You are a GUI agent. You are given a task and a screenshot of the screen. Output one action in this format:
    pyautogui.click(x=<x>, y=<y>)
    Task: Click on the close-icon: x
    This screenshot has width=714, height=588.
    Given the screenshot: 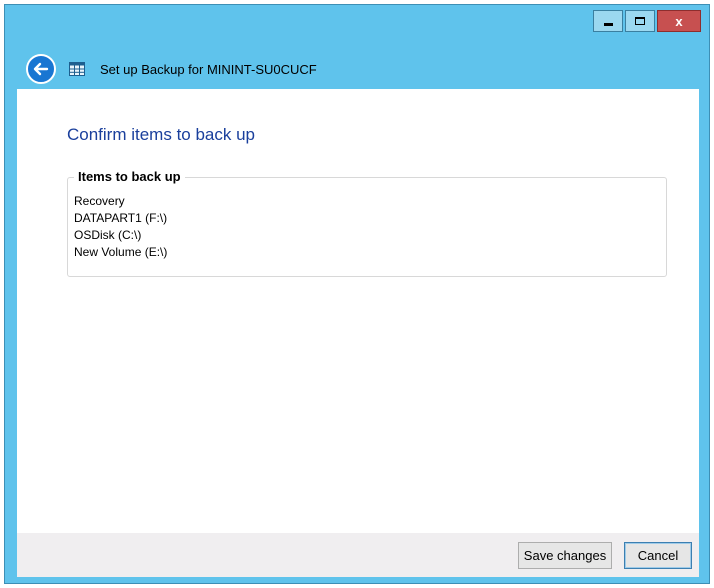 What is the action you would take?
    pyautogui.click(x=679, y=21)
    